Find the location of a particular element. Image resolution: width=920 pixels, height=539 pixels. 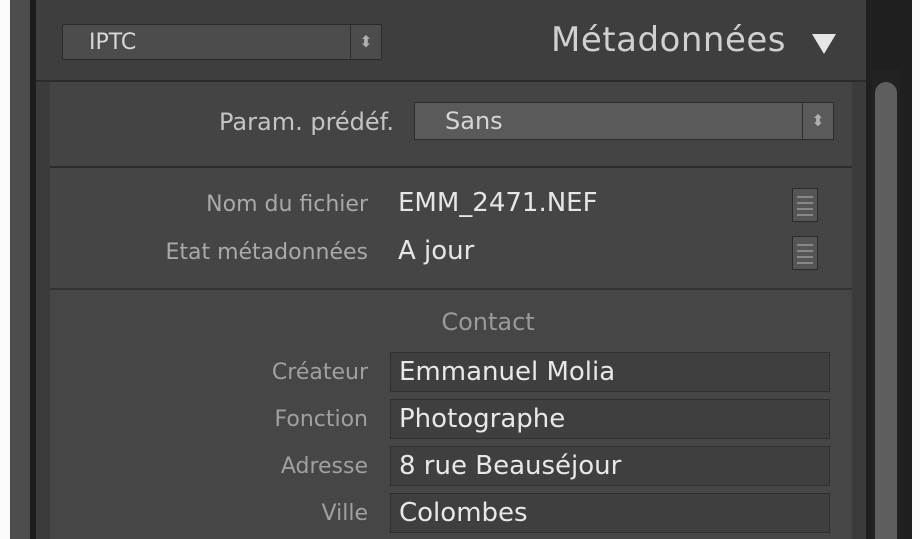

scrollbar-thumb is located at coordinates (886, 310).